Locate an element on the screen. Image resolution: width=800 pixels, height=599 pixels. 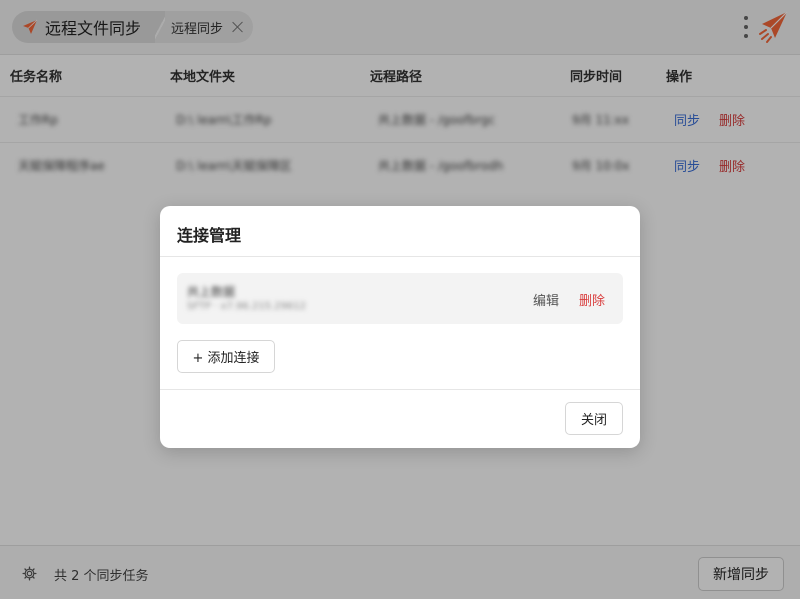
dialog-title: 连接管理 is located at coordinates (209, 235).